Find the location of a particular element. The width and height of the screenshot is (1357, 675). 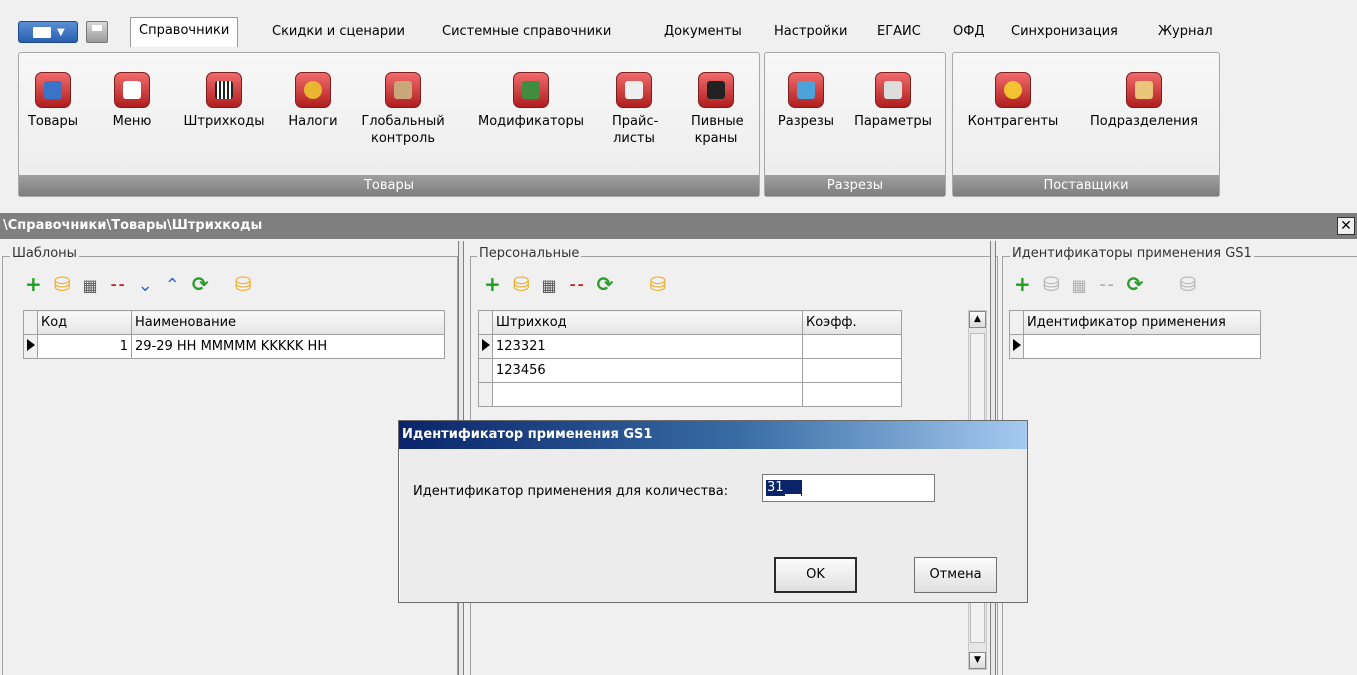

ribbon-button-parameters: Параметры is located at coordinates (893, 101).